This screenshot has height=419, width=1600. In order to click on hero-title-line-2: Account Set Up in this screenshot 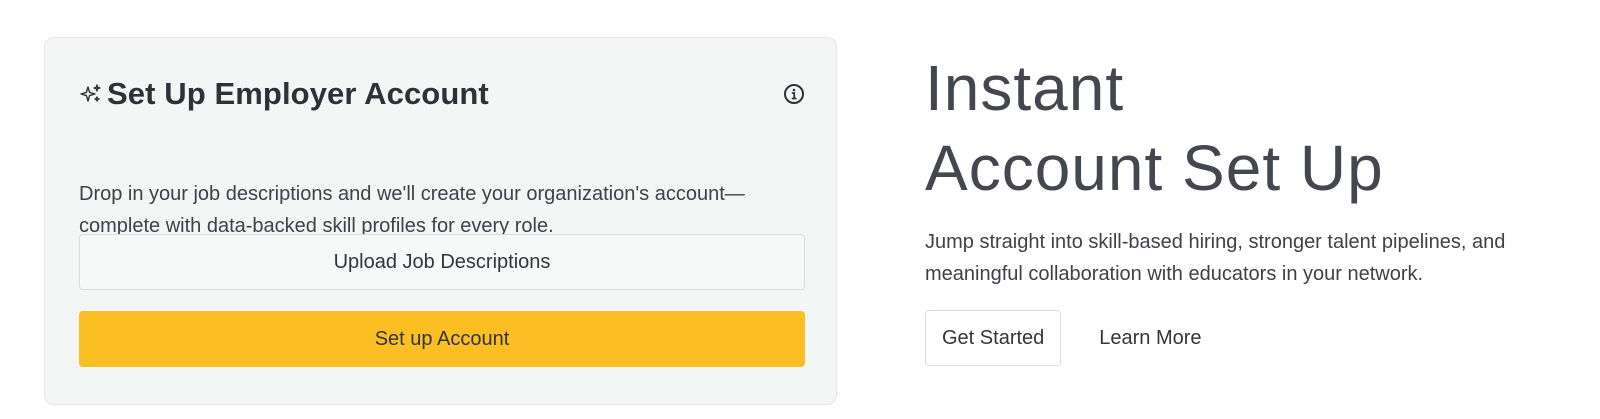, I will do `click(1154, 168)`.